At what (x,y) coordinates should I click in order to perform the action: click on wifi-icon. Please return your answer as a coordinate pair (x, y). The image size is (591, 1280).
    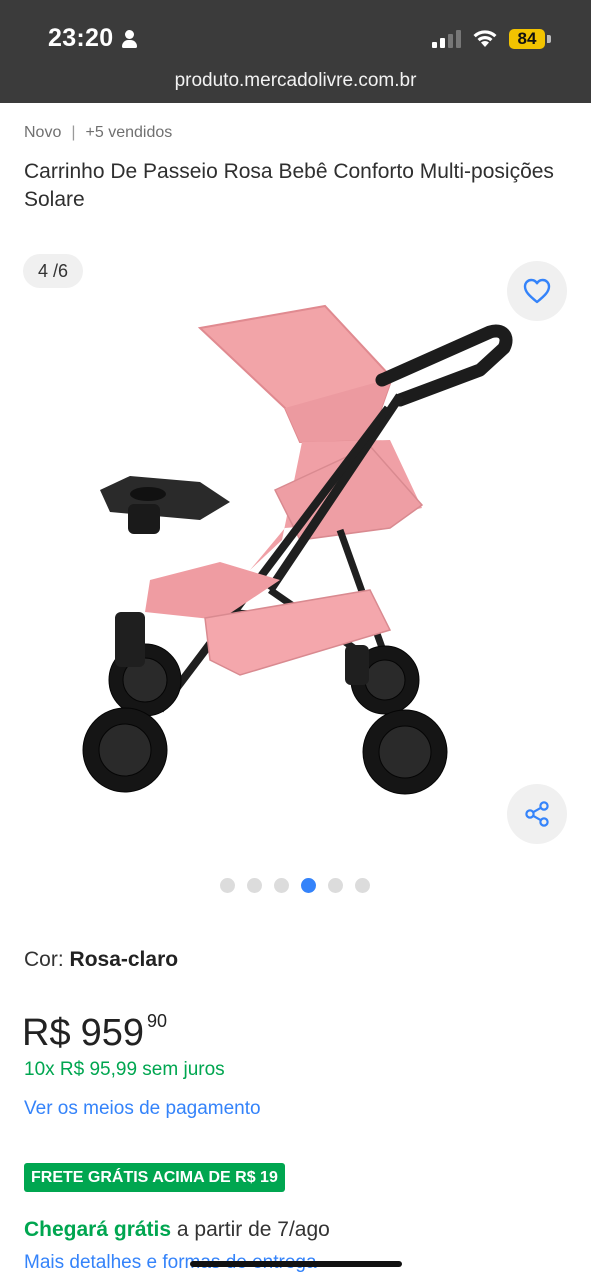
    Looking at the image, I should click on (485, 38).